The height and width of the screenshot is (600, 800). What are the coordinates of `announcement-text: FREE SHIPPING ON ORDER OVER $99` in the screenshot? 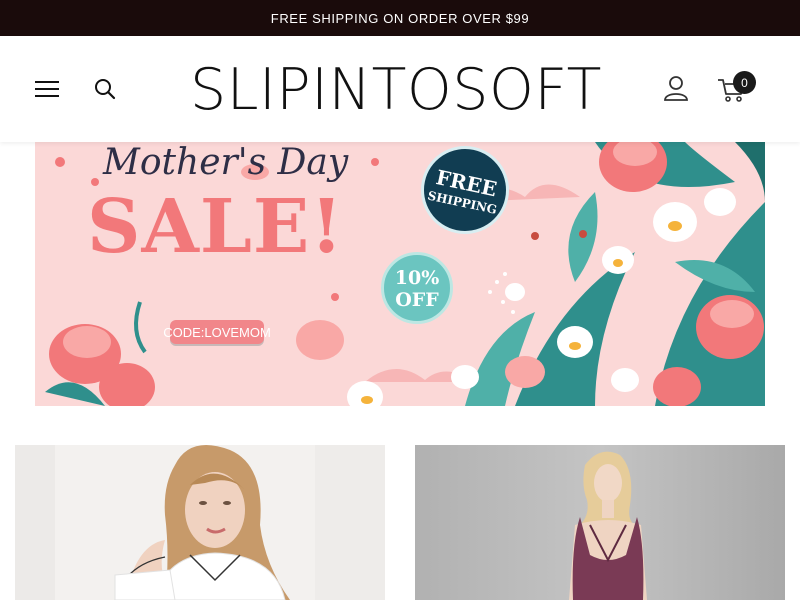 It's located at (400, 18).